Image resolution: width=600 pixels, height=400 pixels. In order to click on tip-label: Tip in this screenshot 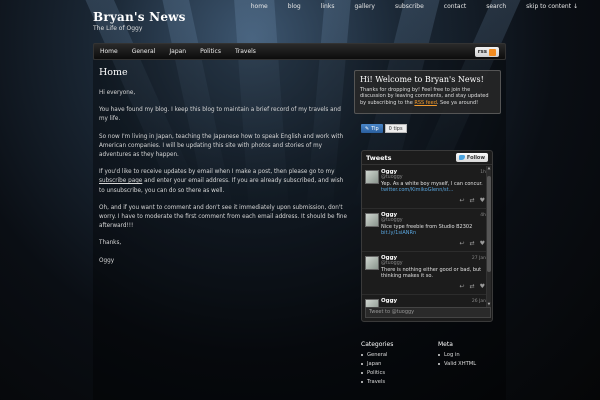, I will do `click(375, 128)`.